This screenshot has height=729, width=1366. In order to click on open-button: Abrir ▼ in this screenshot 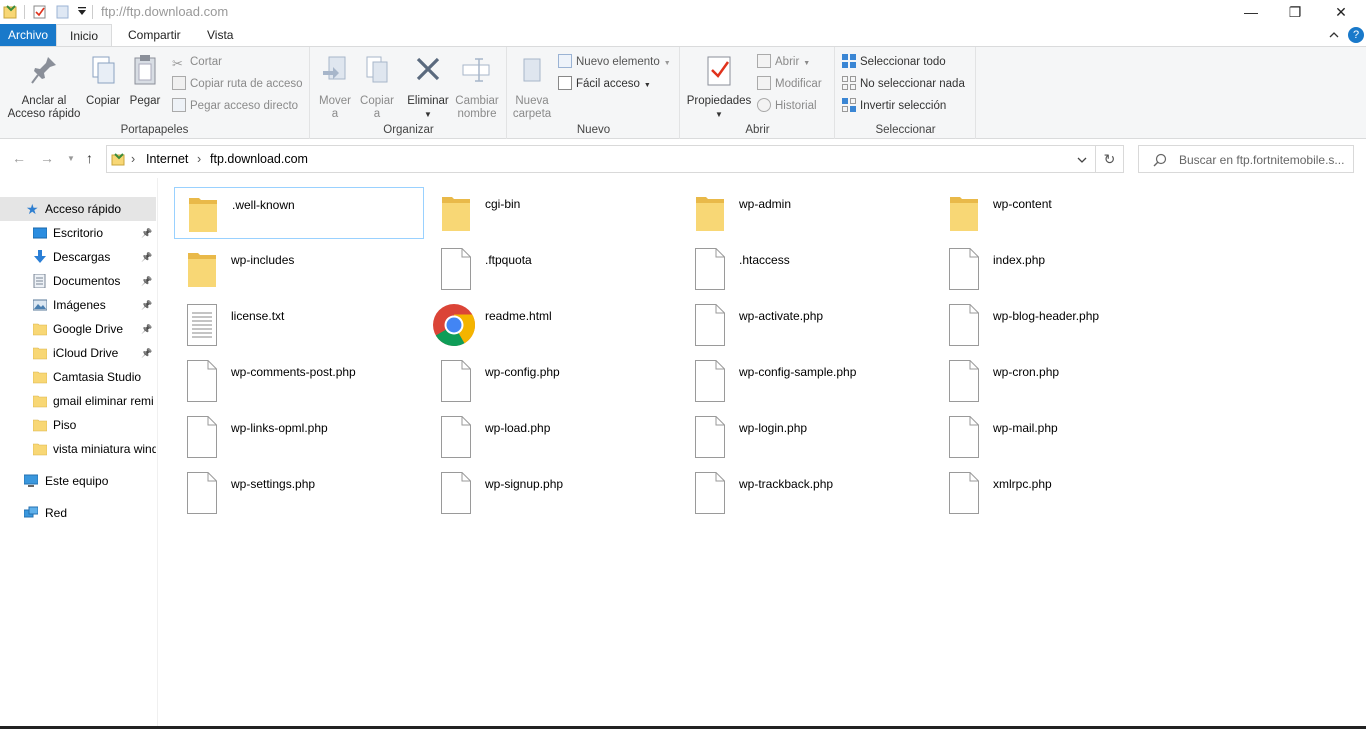, I will do `click(783, 62)`.